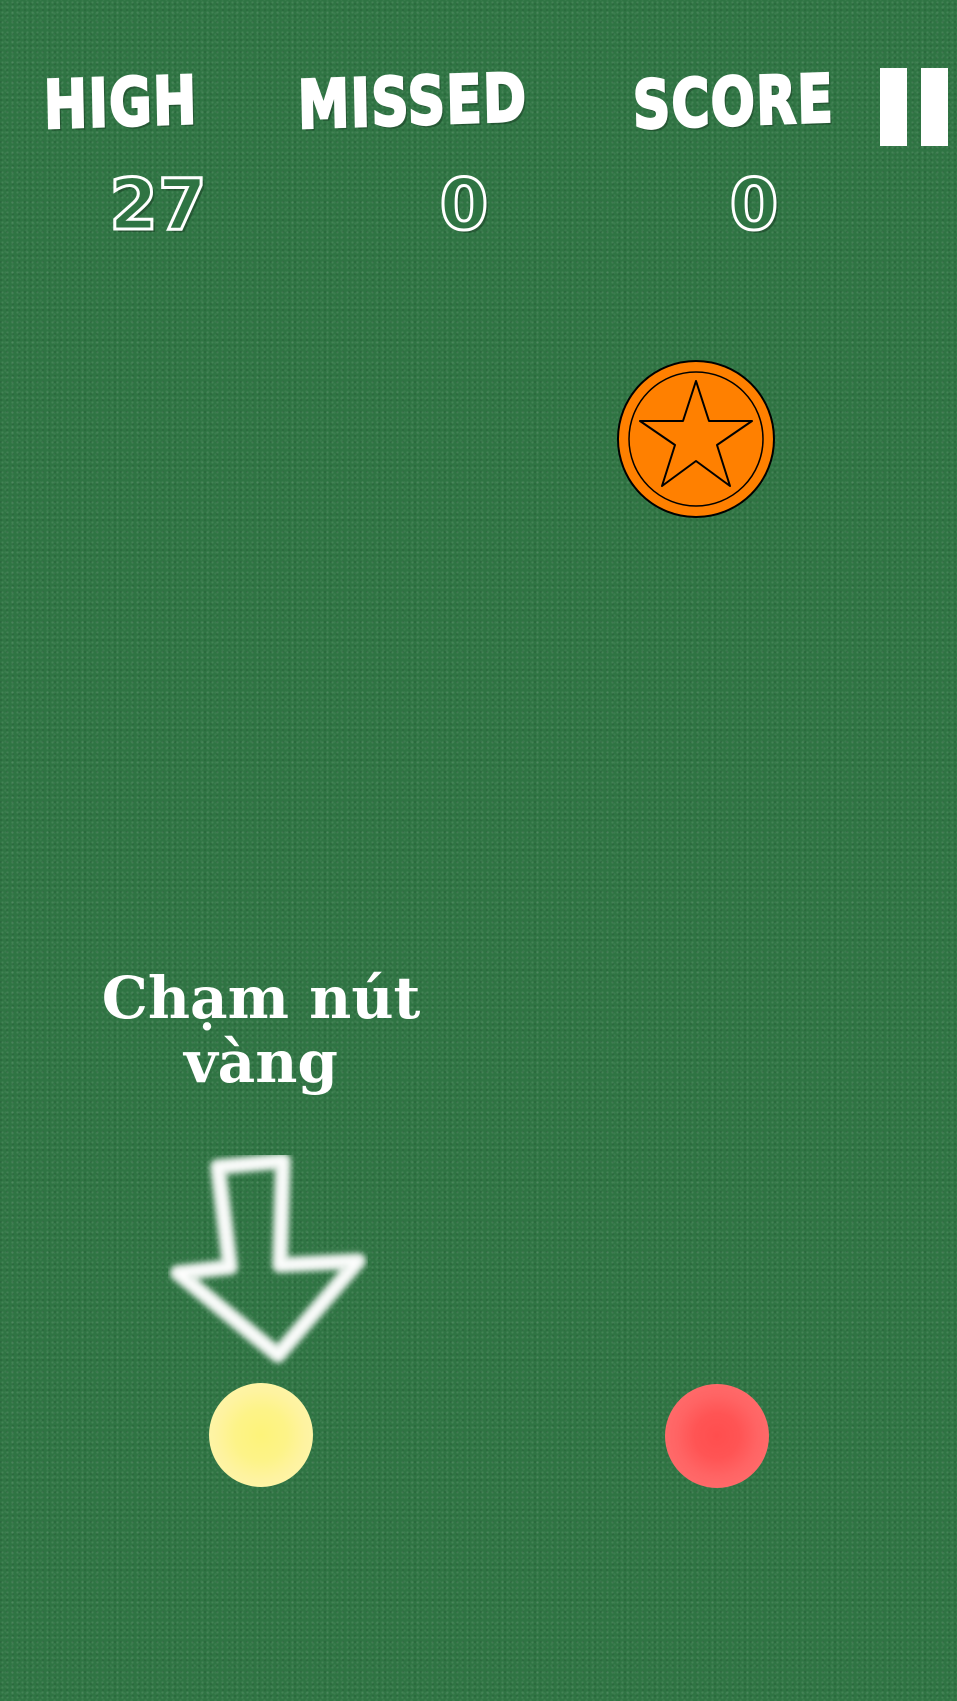 This screenshot has height=1701, width=957. I want to click on high-label: HIGH, so click(141, 104).